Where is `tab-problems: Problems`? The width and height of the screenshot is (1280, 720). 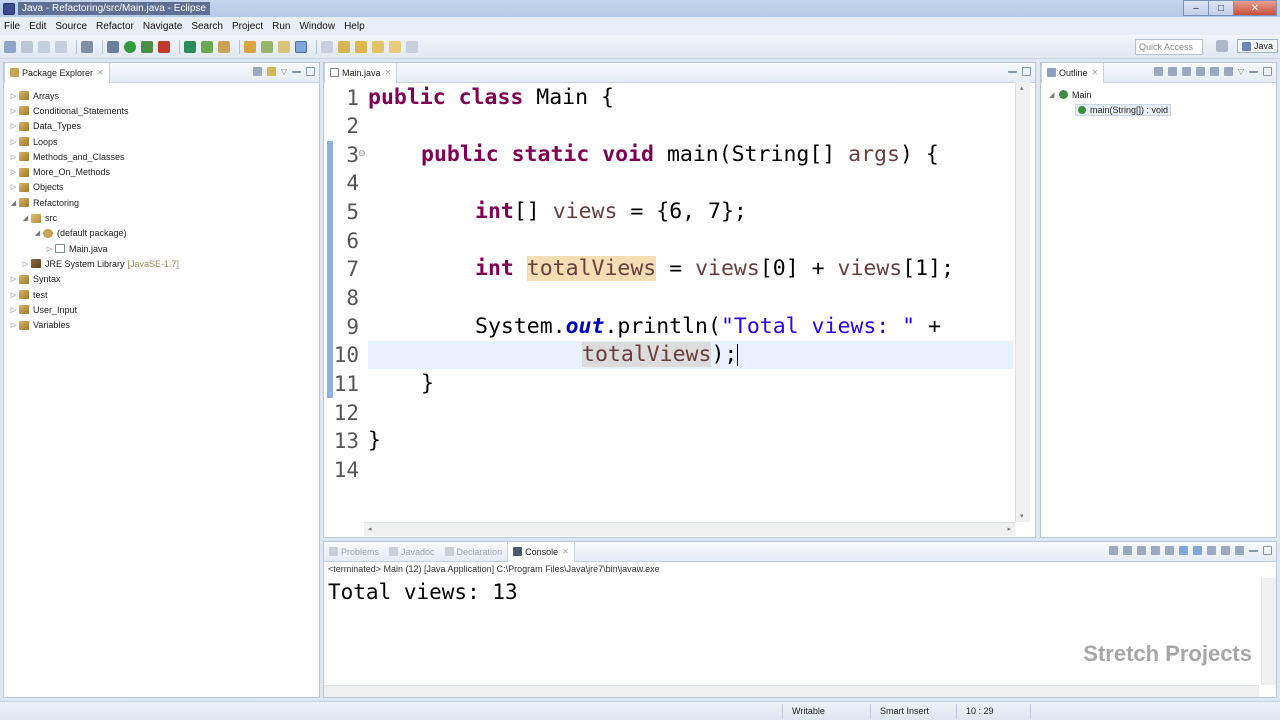
tab-problems: Problems is located at coordinates (354, 552).